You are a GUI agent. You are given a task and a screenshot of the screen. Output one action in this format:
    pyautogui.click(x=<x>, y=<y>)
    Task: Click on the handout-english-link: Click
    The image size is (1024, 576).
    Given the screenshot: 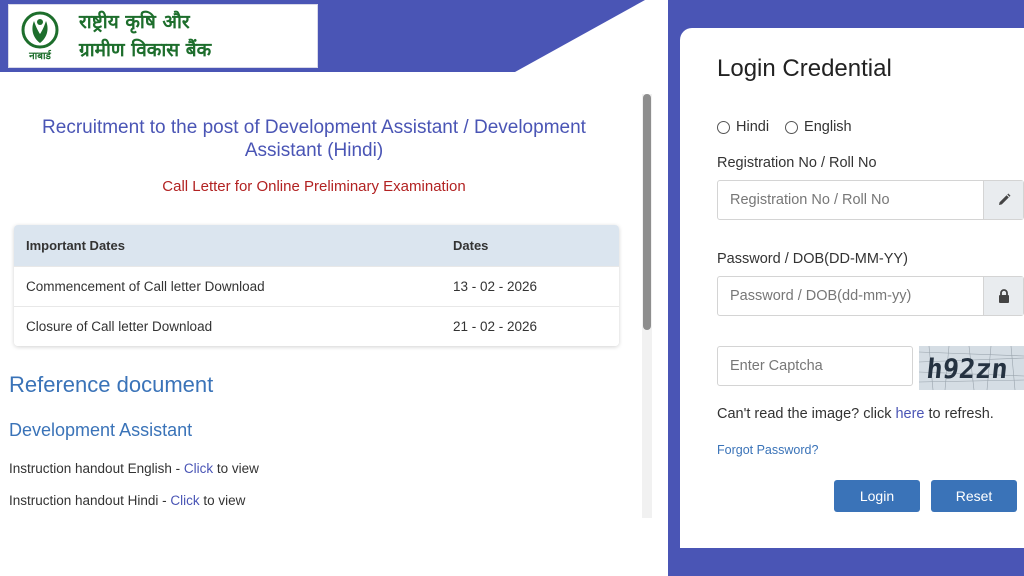 What is the action you would take?
    pyautogui.click(x=198, y=468)
    